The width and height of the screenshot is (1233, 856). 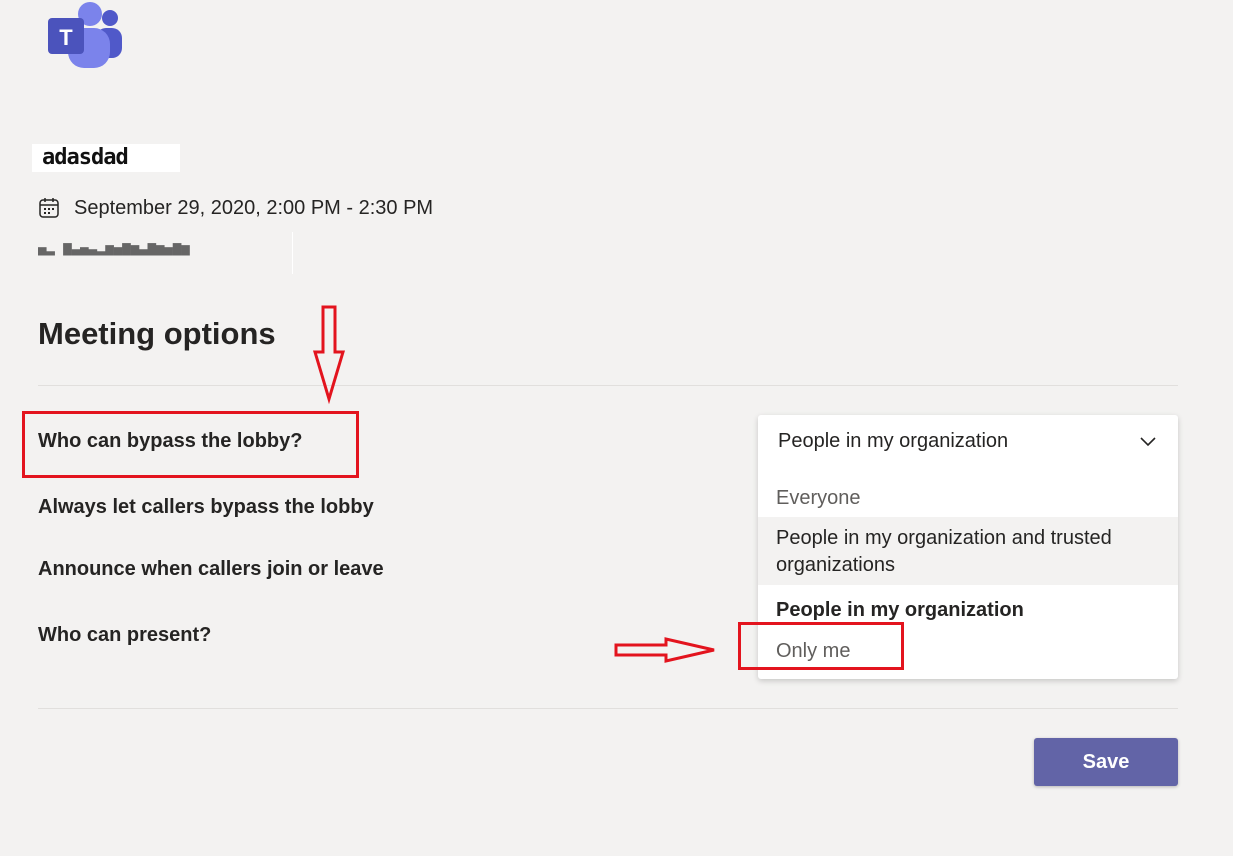 I want to click on teams-logo-icon: T, so click(x=85, y=35).